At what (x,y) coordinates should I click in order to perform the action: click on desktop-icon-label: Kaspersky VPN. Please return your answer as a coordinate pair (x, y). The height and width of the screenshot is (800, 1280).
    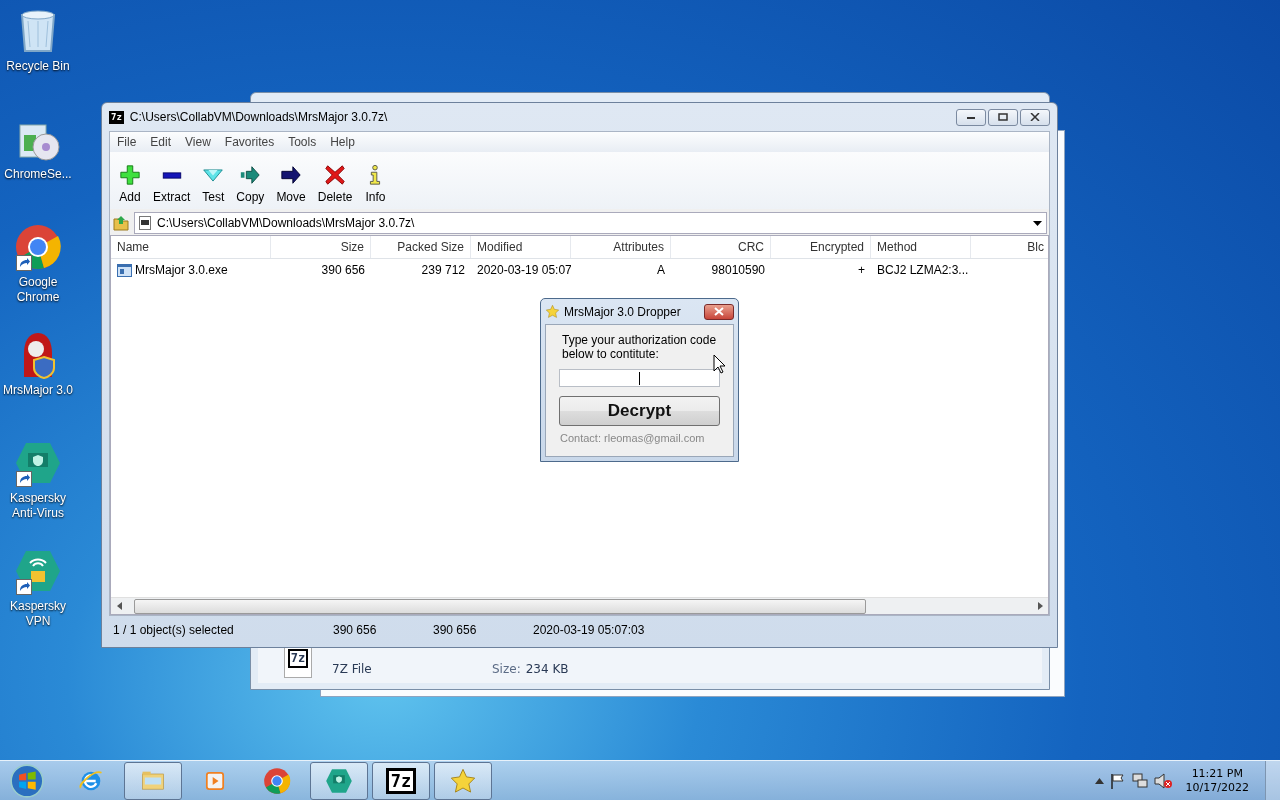
    Looking at the image, I should click on (38, 614).